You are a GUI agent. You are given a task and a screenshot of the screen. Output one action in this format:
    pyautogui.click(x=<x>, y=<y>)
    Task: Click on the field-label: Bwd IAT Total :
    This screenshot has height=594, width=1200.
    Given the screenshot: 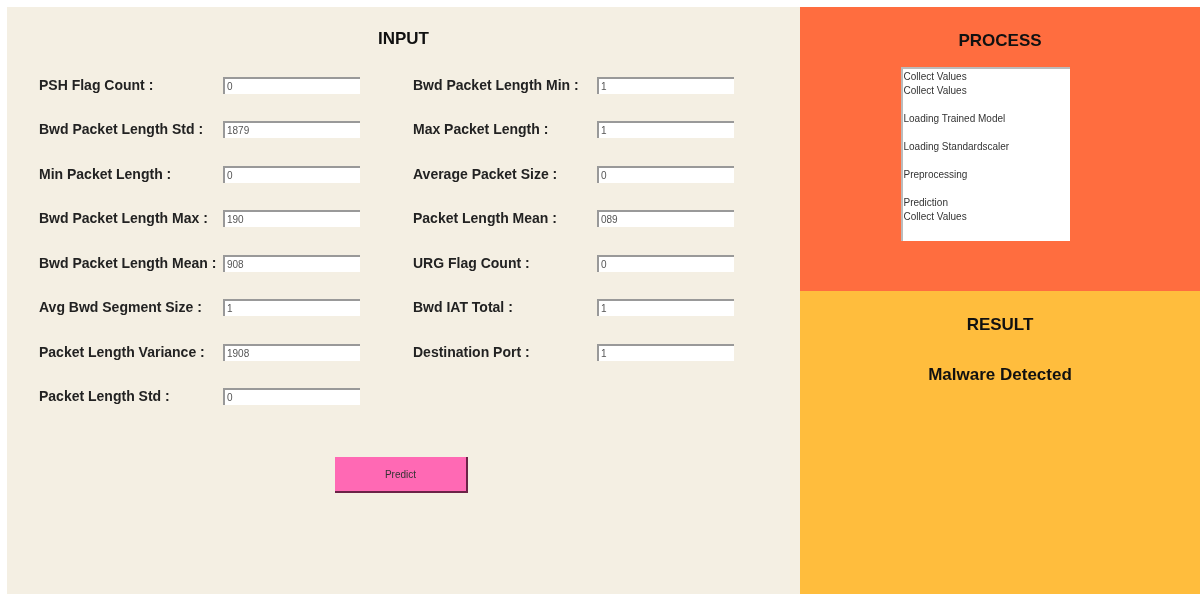 What is the action you would take?
    pyautogui.click(x=463, y=308)
    